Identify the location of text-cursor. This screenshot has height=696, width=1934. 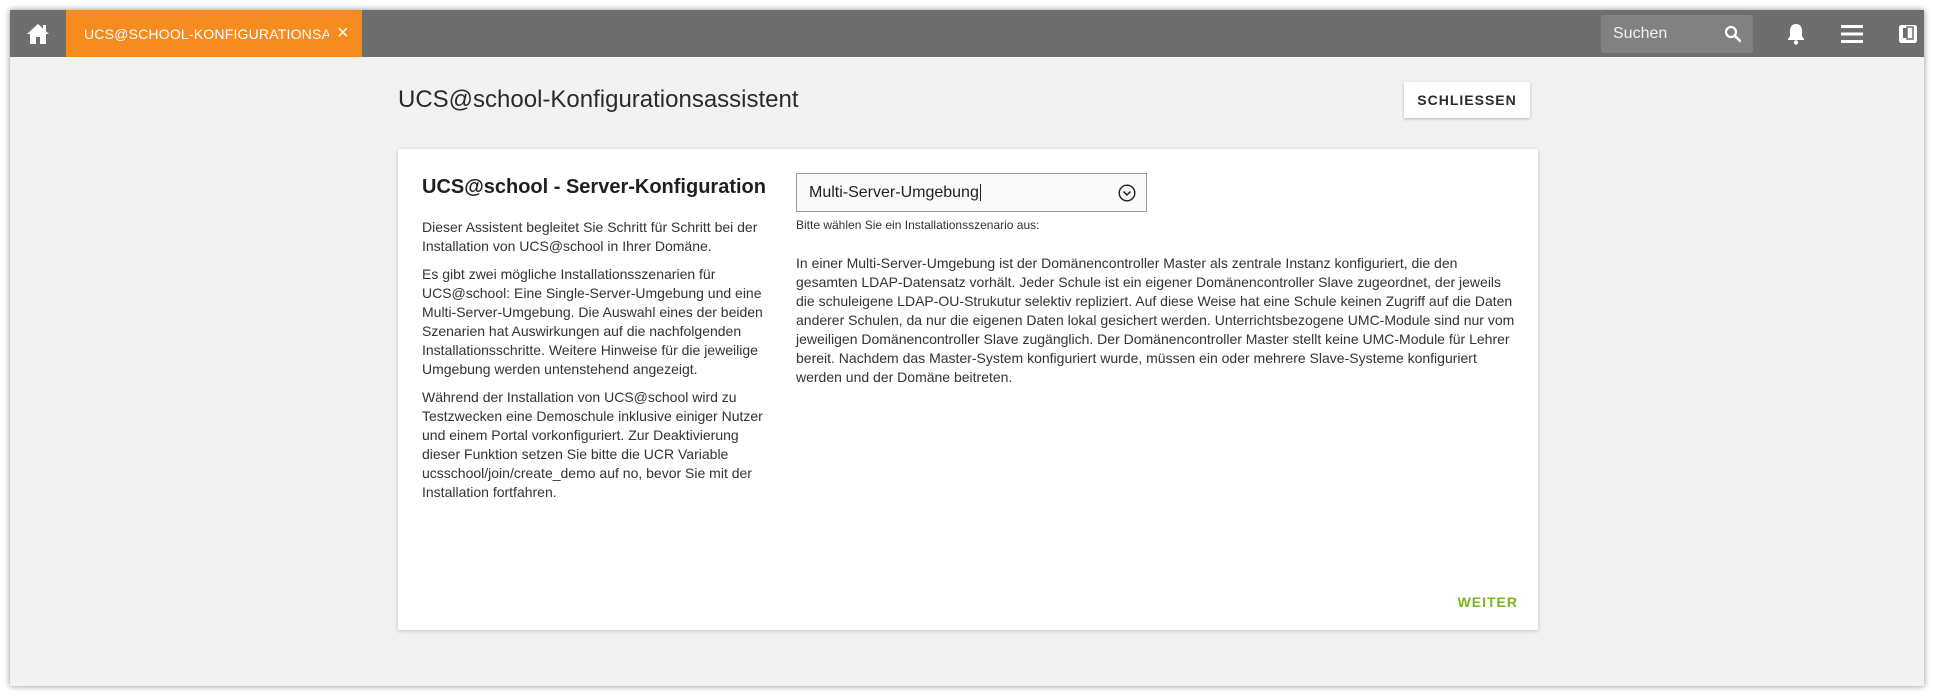
(980, 192).